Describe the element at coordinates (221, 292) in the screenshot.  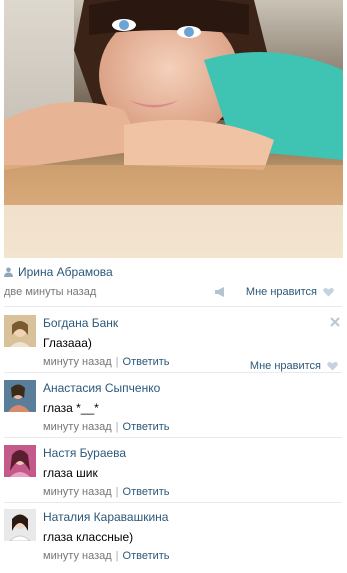
I see `share-megaphone-icon` at that location.